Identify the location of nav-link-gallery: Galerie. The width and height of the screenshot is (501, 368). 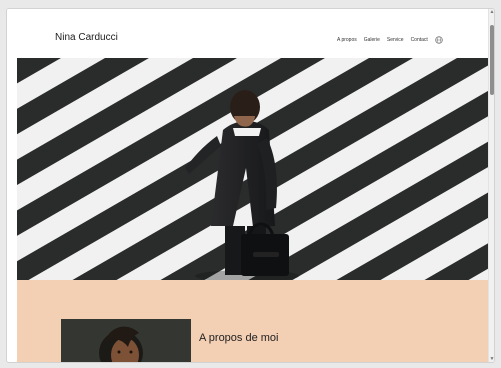
(372, 40).